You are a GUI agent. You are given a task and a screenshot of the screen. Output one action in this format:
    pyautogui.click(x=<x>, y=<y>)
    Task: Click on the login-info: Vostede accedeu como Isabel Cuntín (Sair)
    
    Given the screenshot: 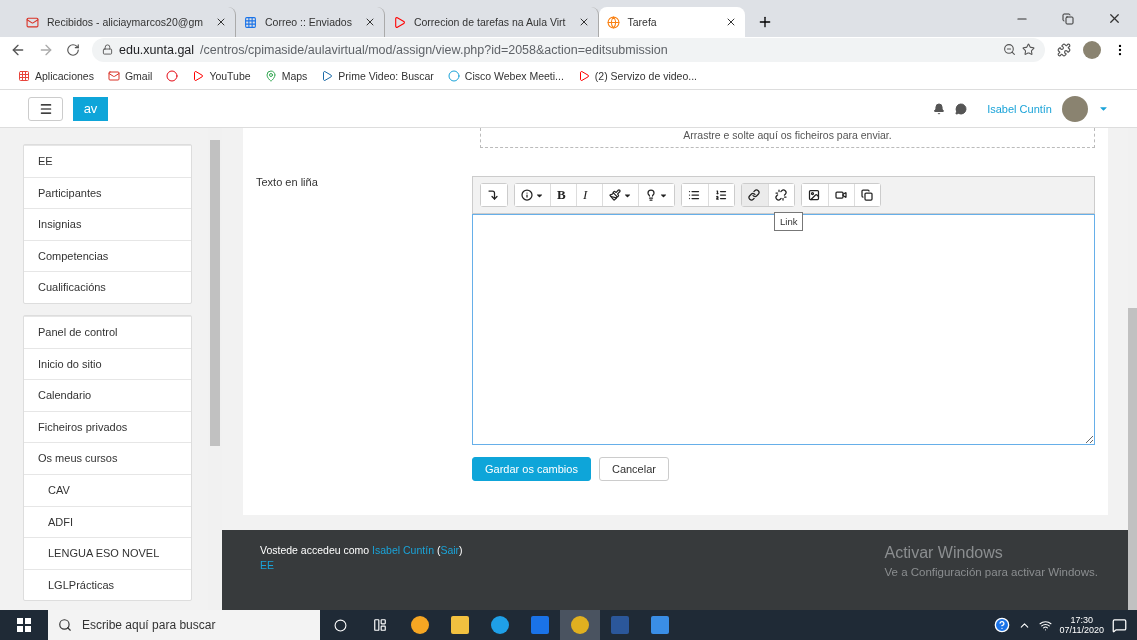 What is the action you would take?
    pyautogui.click(x=361, y=550)
    